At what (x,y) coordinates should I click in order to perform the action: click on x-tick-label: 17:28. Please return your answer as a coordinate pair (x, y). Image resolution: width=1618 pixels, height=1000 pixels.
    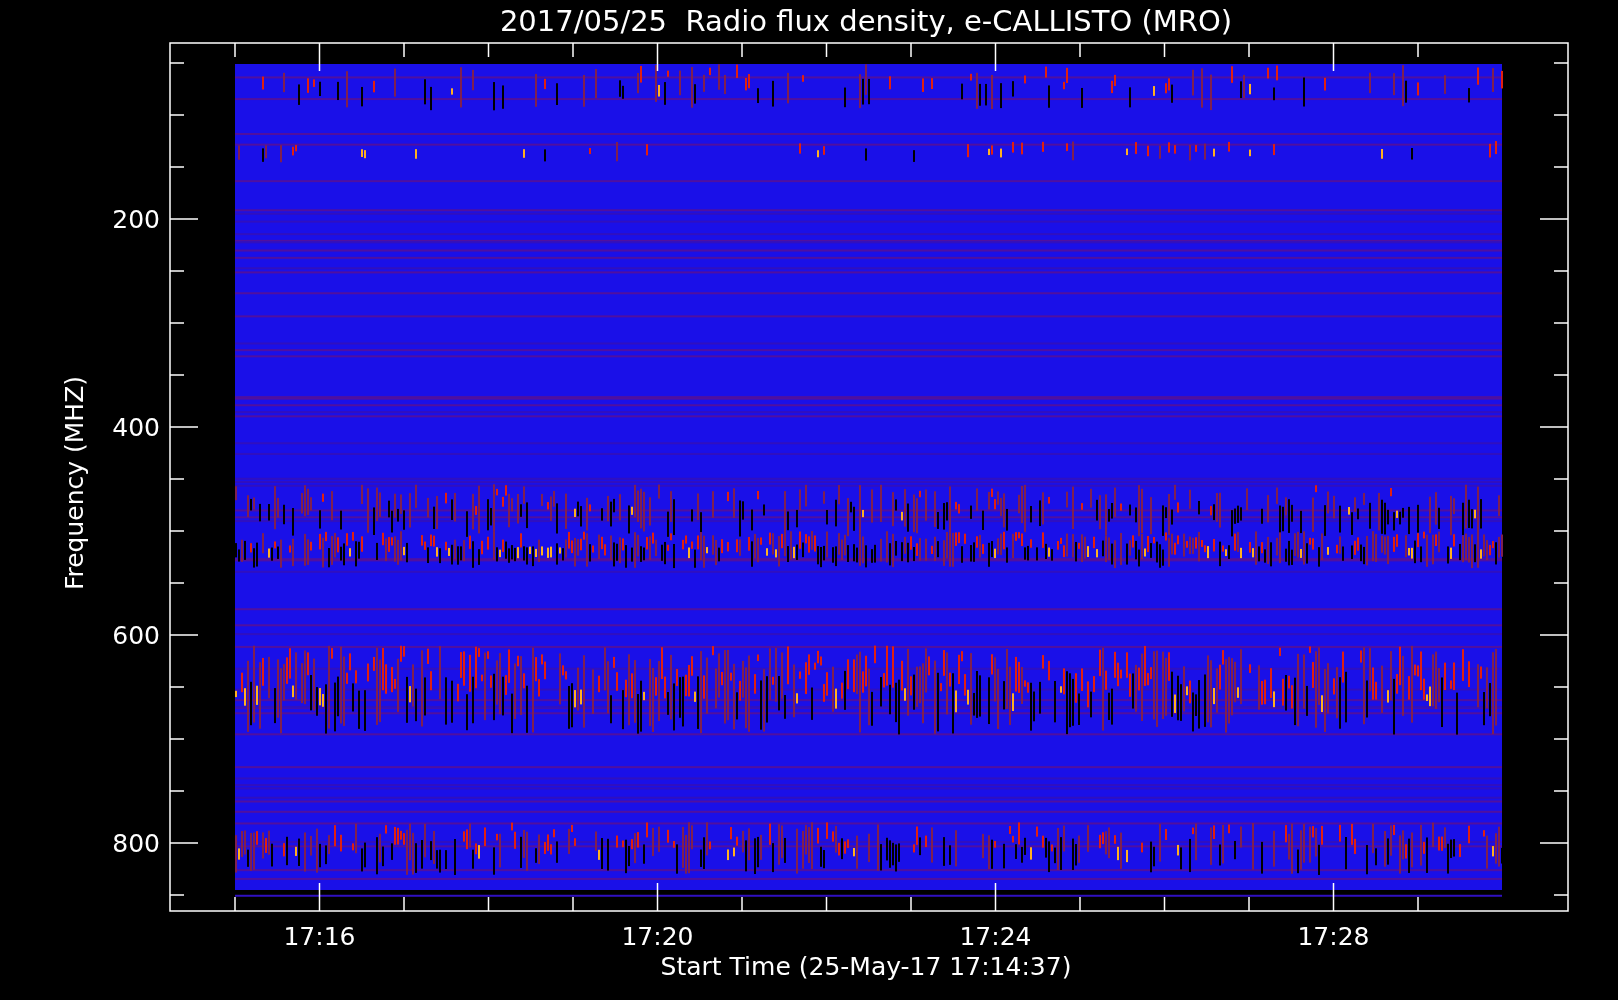
    Looking at the image, I should click on (1333, 936).